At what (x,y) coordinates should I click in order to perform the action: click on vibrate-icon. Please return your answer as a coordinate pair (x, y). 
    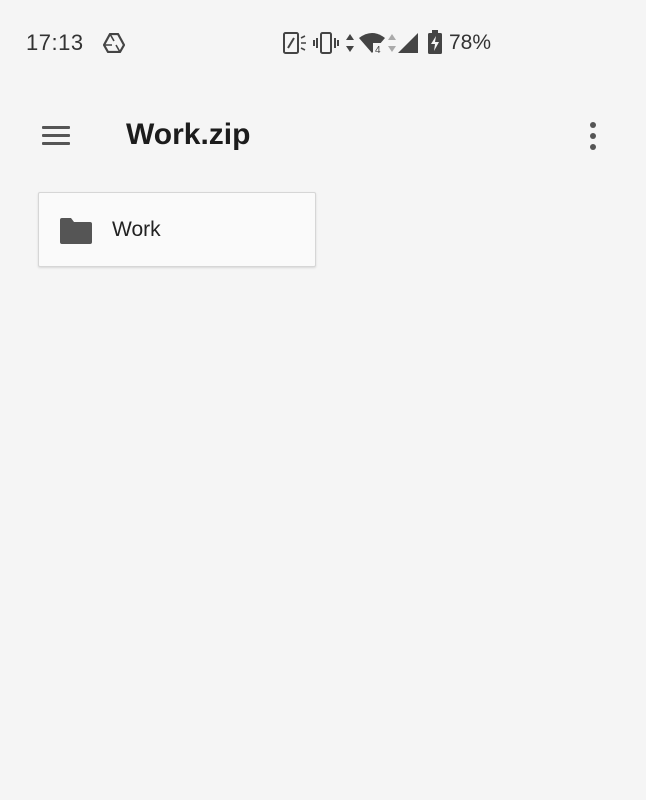
    Looking at the image, I should click on (326, 43).